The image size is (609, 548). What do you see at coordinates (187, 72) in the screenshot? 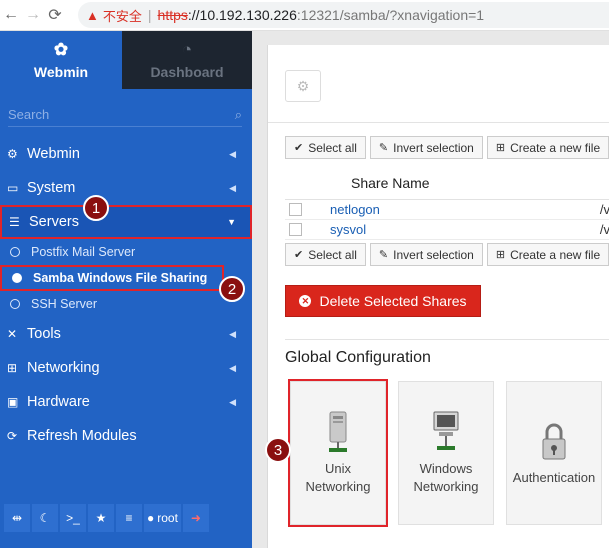
I see `tab-dashboard-label: Dashboard` at bounding box center [187, 72].